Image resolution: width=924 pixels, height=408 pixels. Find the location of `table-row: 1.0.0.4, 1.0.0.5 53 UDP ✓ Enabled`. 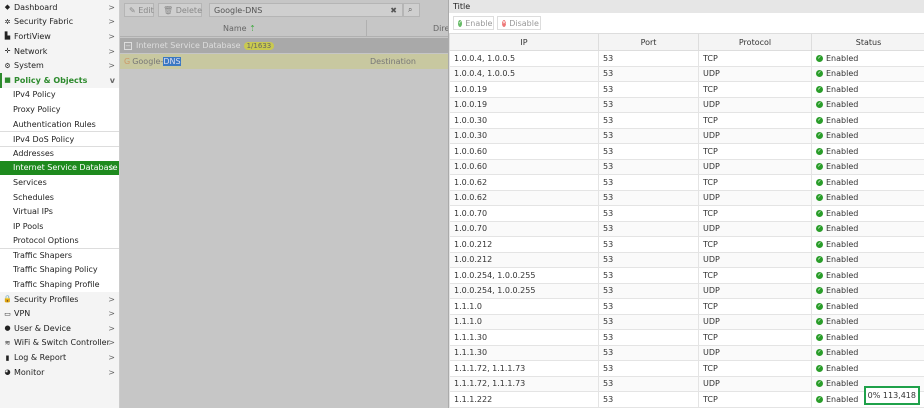

table-row: 1.0.0.4, 1.0.0.5 53 UDP ✓ Enabled is located at coordinates (686, 73).